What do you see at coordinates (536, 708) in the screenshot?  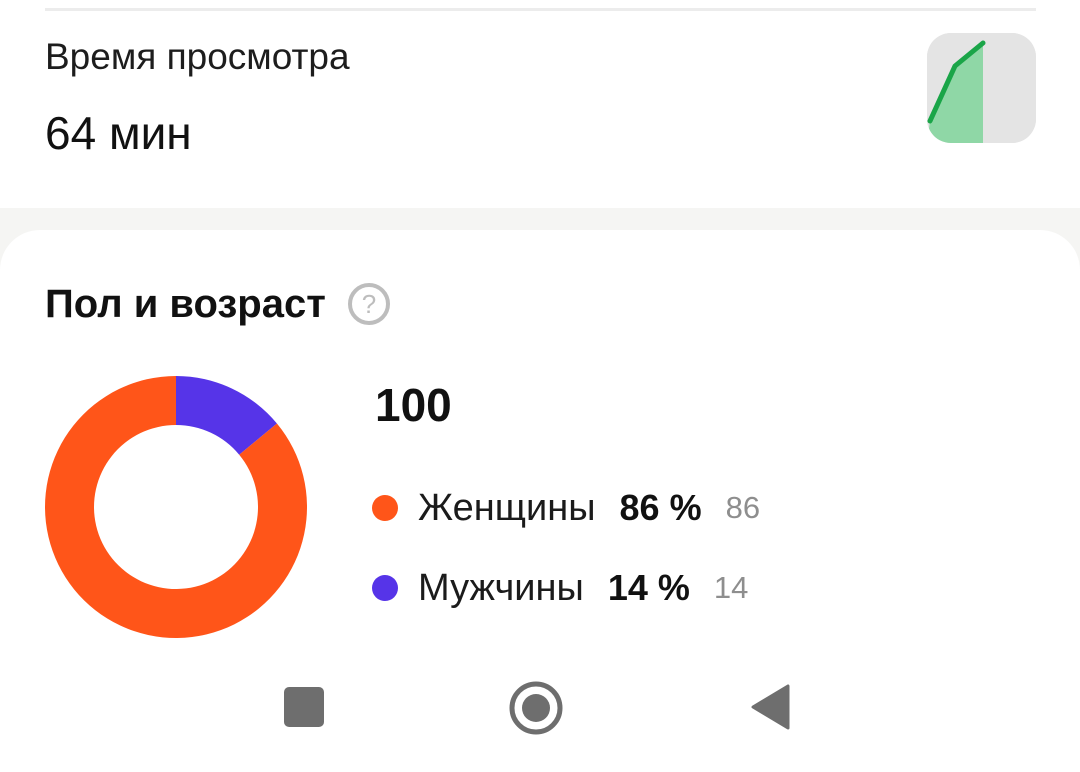 I see `home-circle-icon` at bounding box center [536, 708].